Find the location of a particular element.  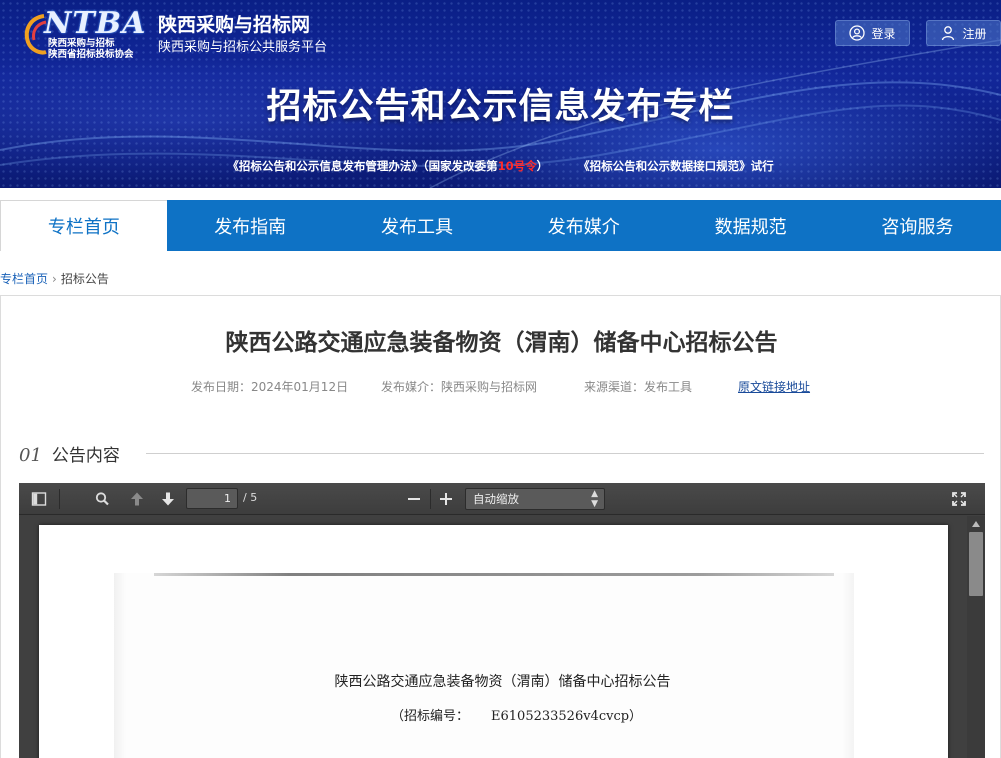

pdf-scrollbar is located at coordinates (976, 637).